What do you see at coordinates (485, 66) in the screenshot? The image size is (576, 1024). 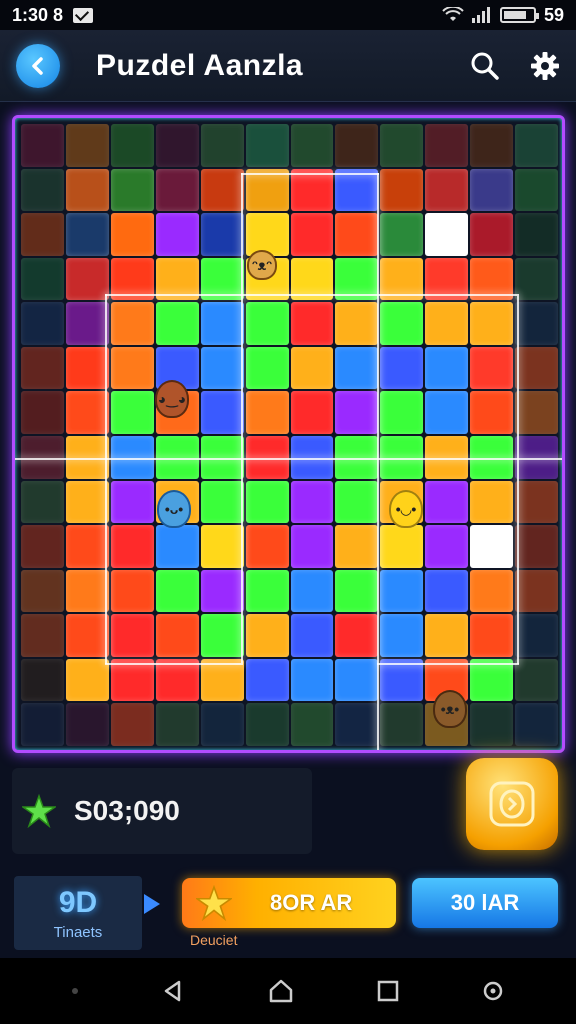 I see `search-icon` at bounding box center [485, 66].